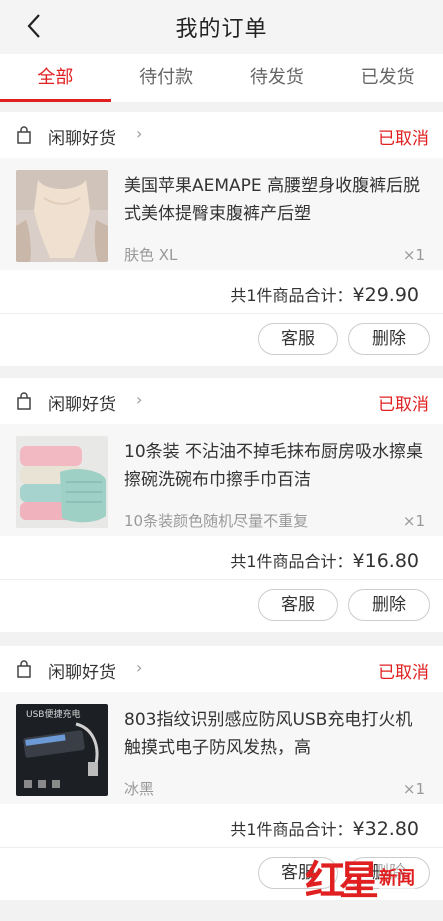  I want to click on product-spec: 冰黑, so click(139, 789).